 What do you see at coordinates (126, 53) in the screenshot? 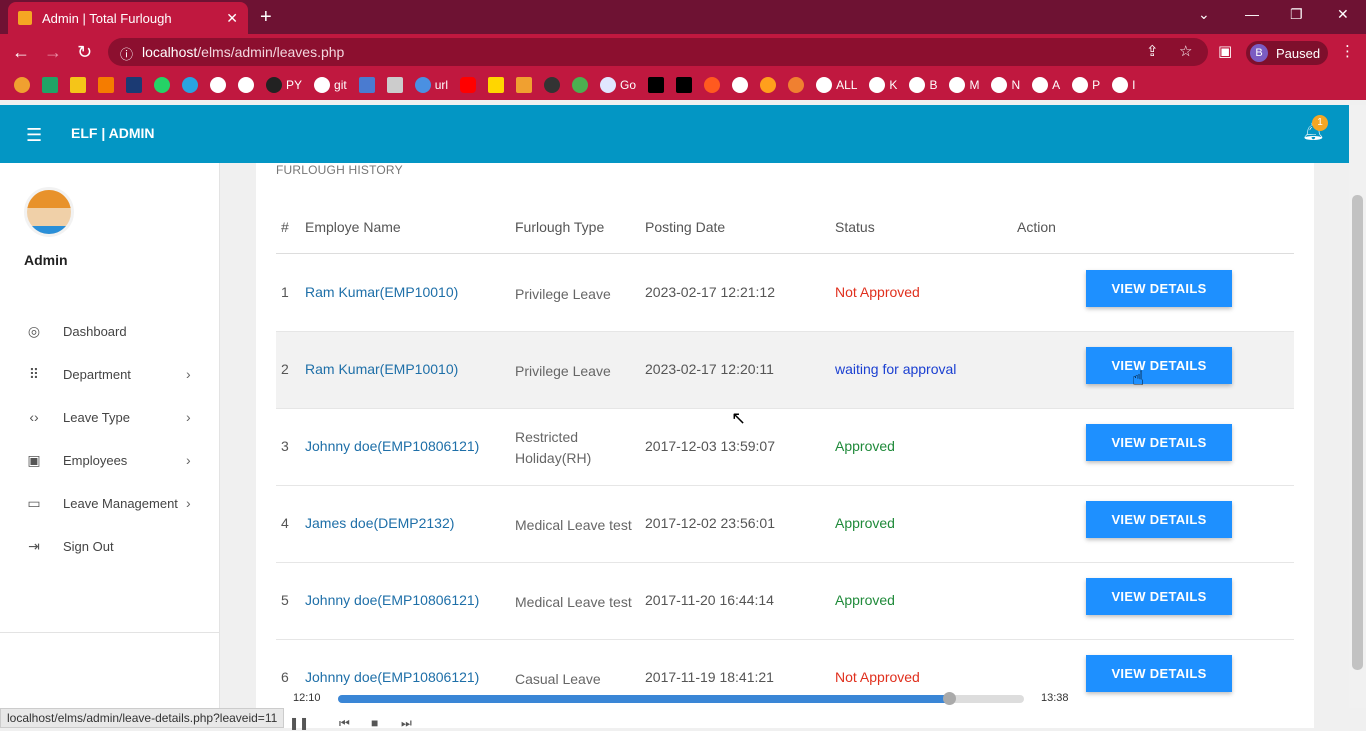
I see `info-icon: ⓘ` at bounding box center [126, 53].